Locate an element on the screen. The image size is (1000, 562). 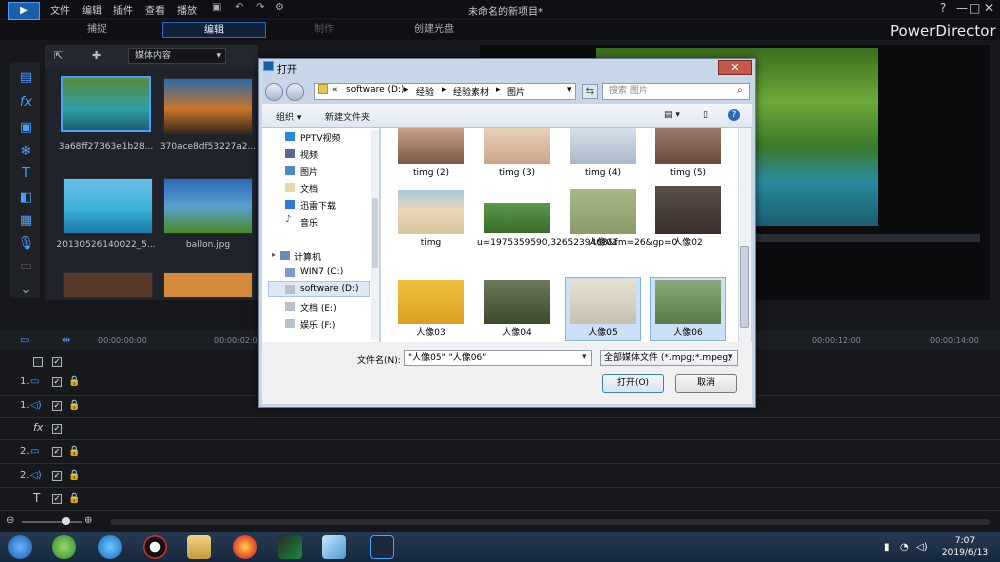
file-name: 人像04 is located at coordinates (517, 333).